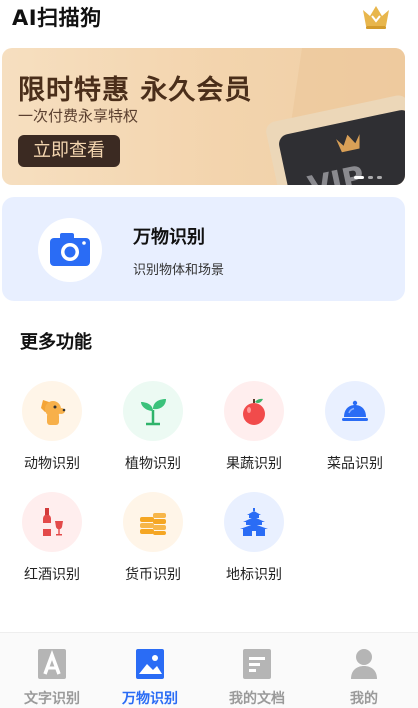  What do you see at coordinates (364, 699) in the screenshot?
I see `tab-label: 我的` at bounding box center [364, 699].